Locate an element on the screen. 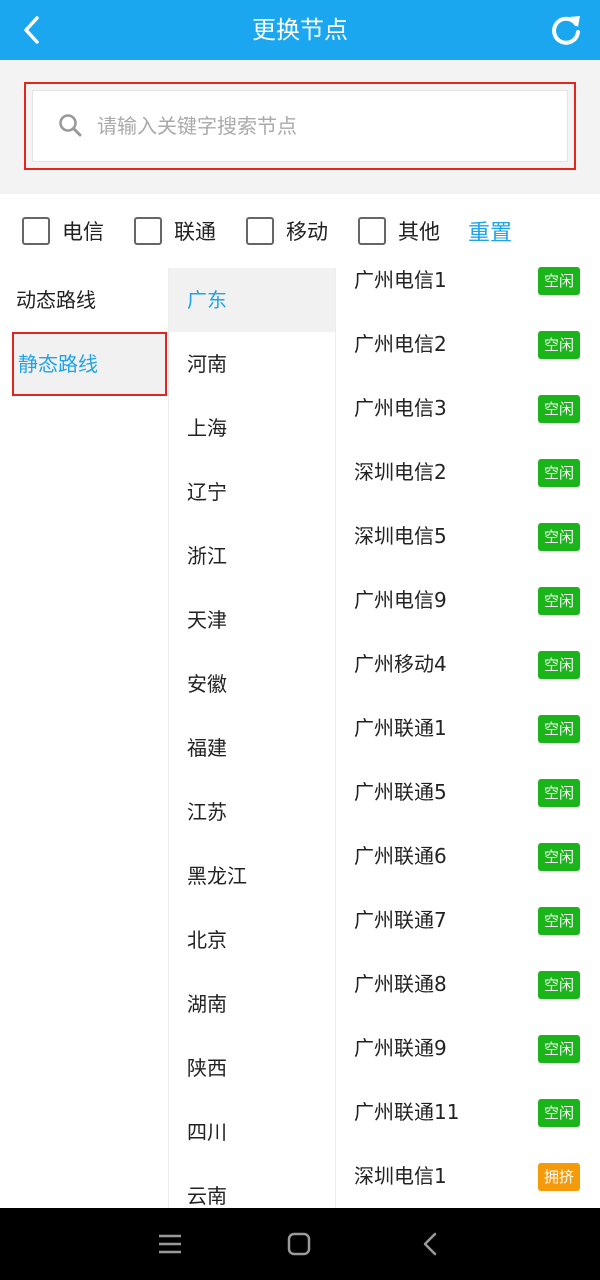  system-nav-bar is located at coordinates (300, 1244).